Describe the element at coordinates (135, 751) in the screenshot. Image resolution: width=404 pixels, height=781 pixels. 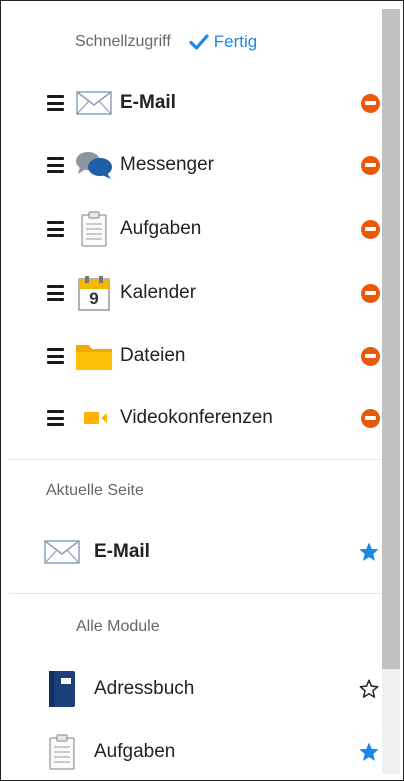
I see `module-item-label: Aufgaben` at that location.